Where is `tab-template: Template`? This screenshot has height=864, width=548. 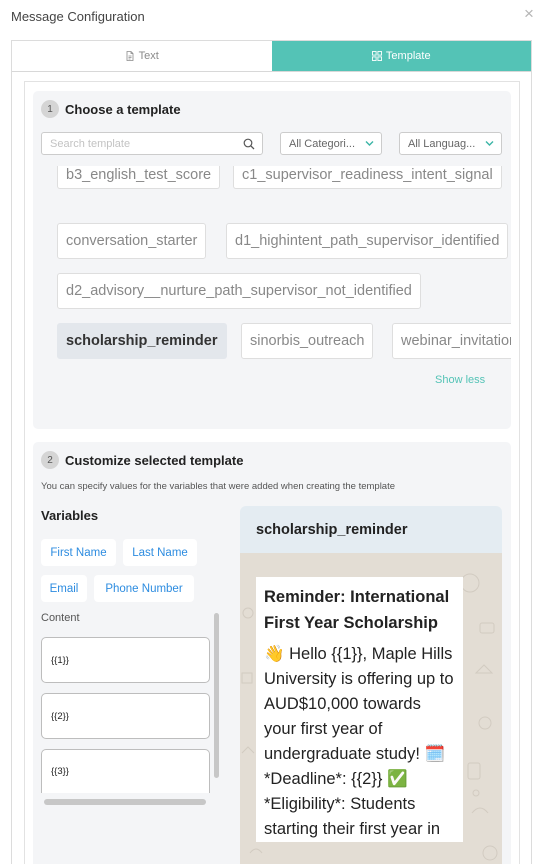
tab-template: Template is located at coordinates (401, 56).